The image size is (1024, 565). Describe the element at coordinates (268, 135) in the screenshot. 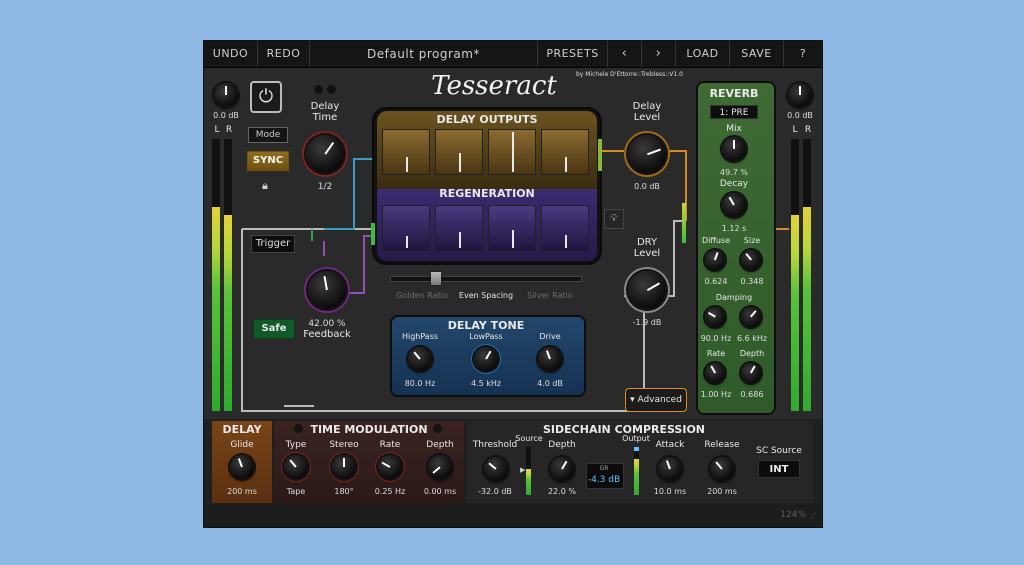

I see `mode-button: Mode` at that location.